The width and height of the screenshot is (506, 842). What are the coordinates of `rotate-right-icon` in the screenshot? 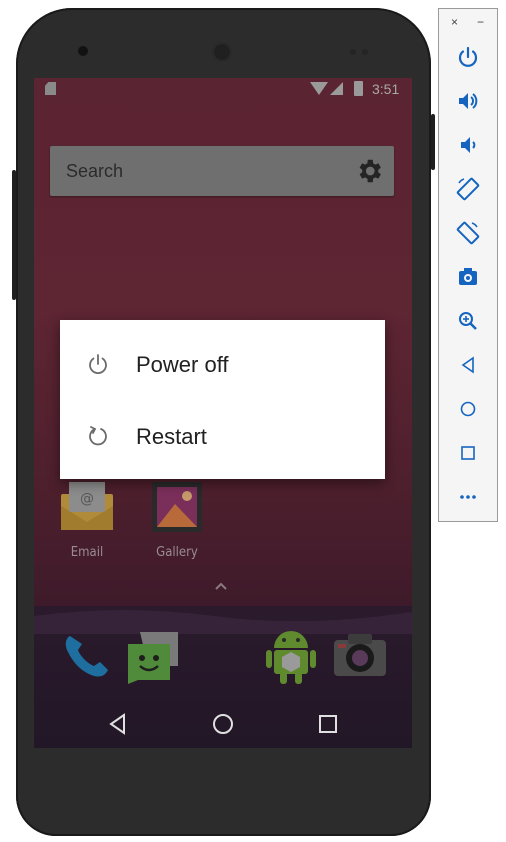 It's located at (468, 233).